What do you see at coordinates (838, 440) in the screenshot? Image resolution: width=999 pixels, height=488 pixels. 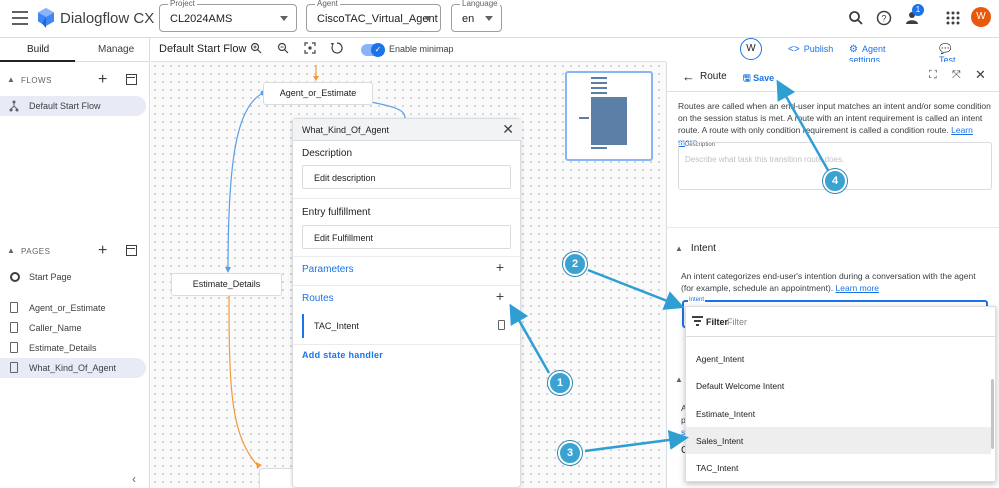 I see `intent-option-sales-intent: Sales_Intent` at bounding box center [838, 440].